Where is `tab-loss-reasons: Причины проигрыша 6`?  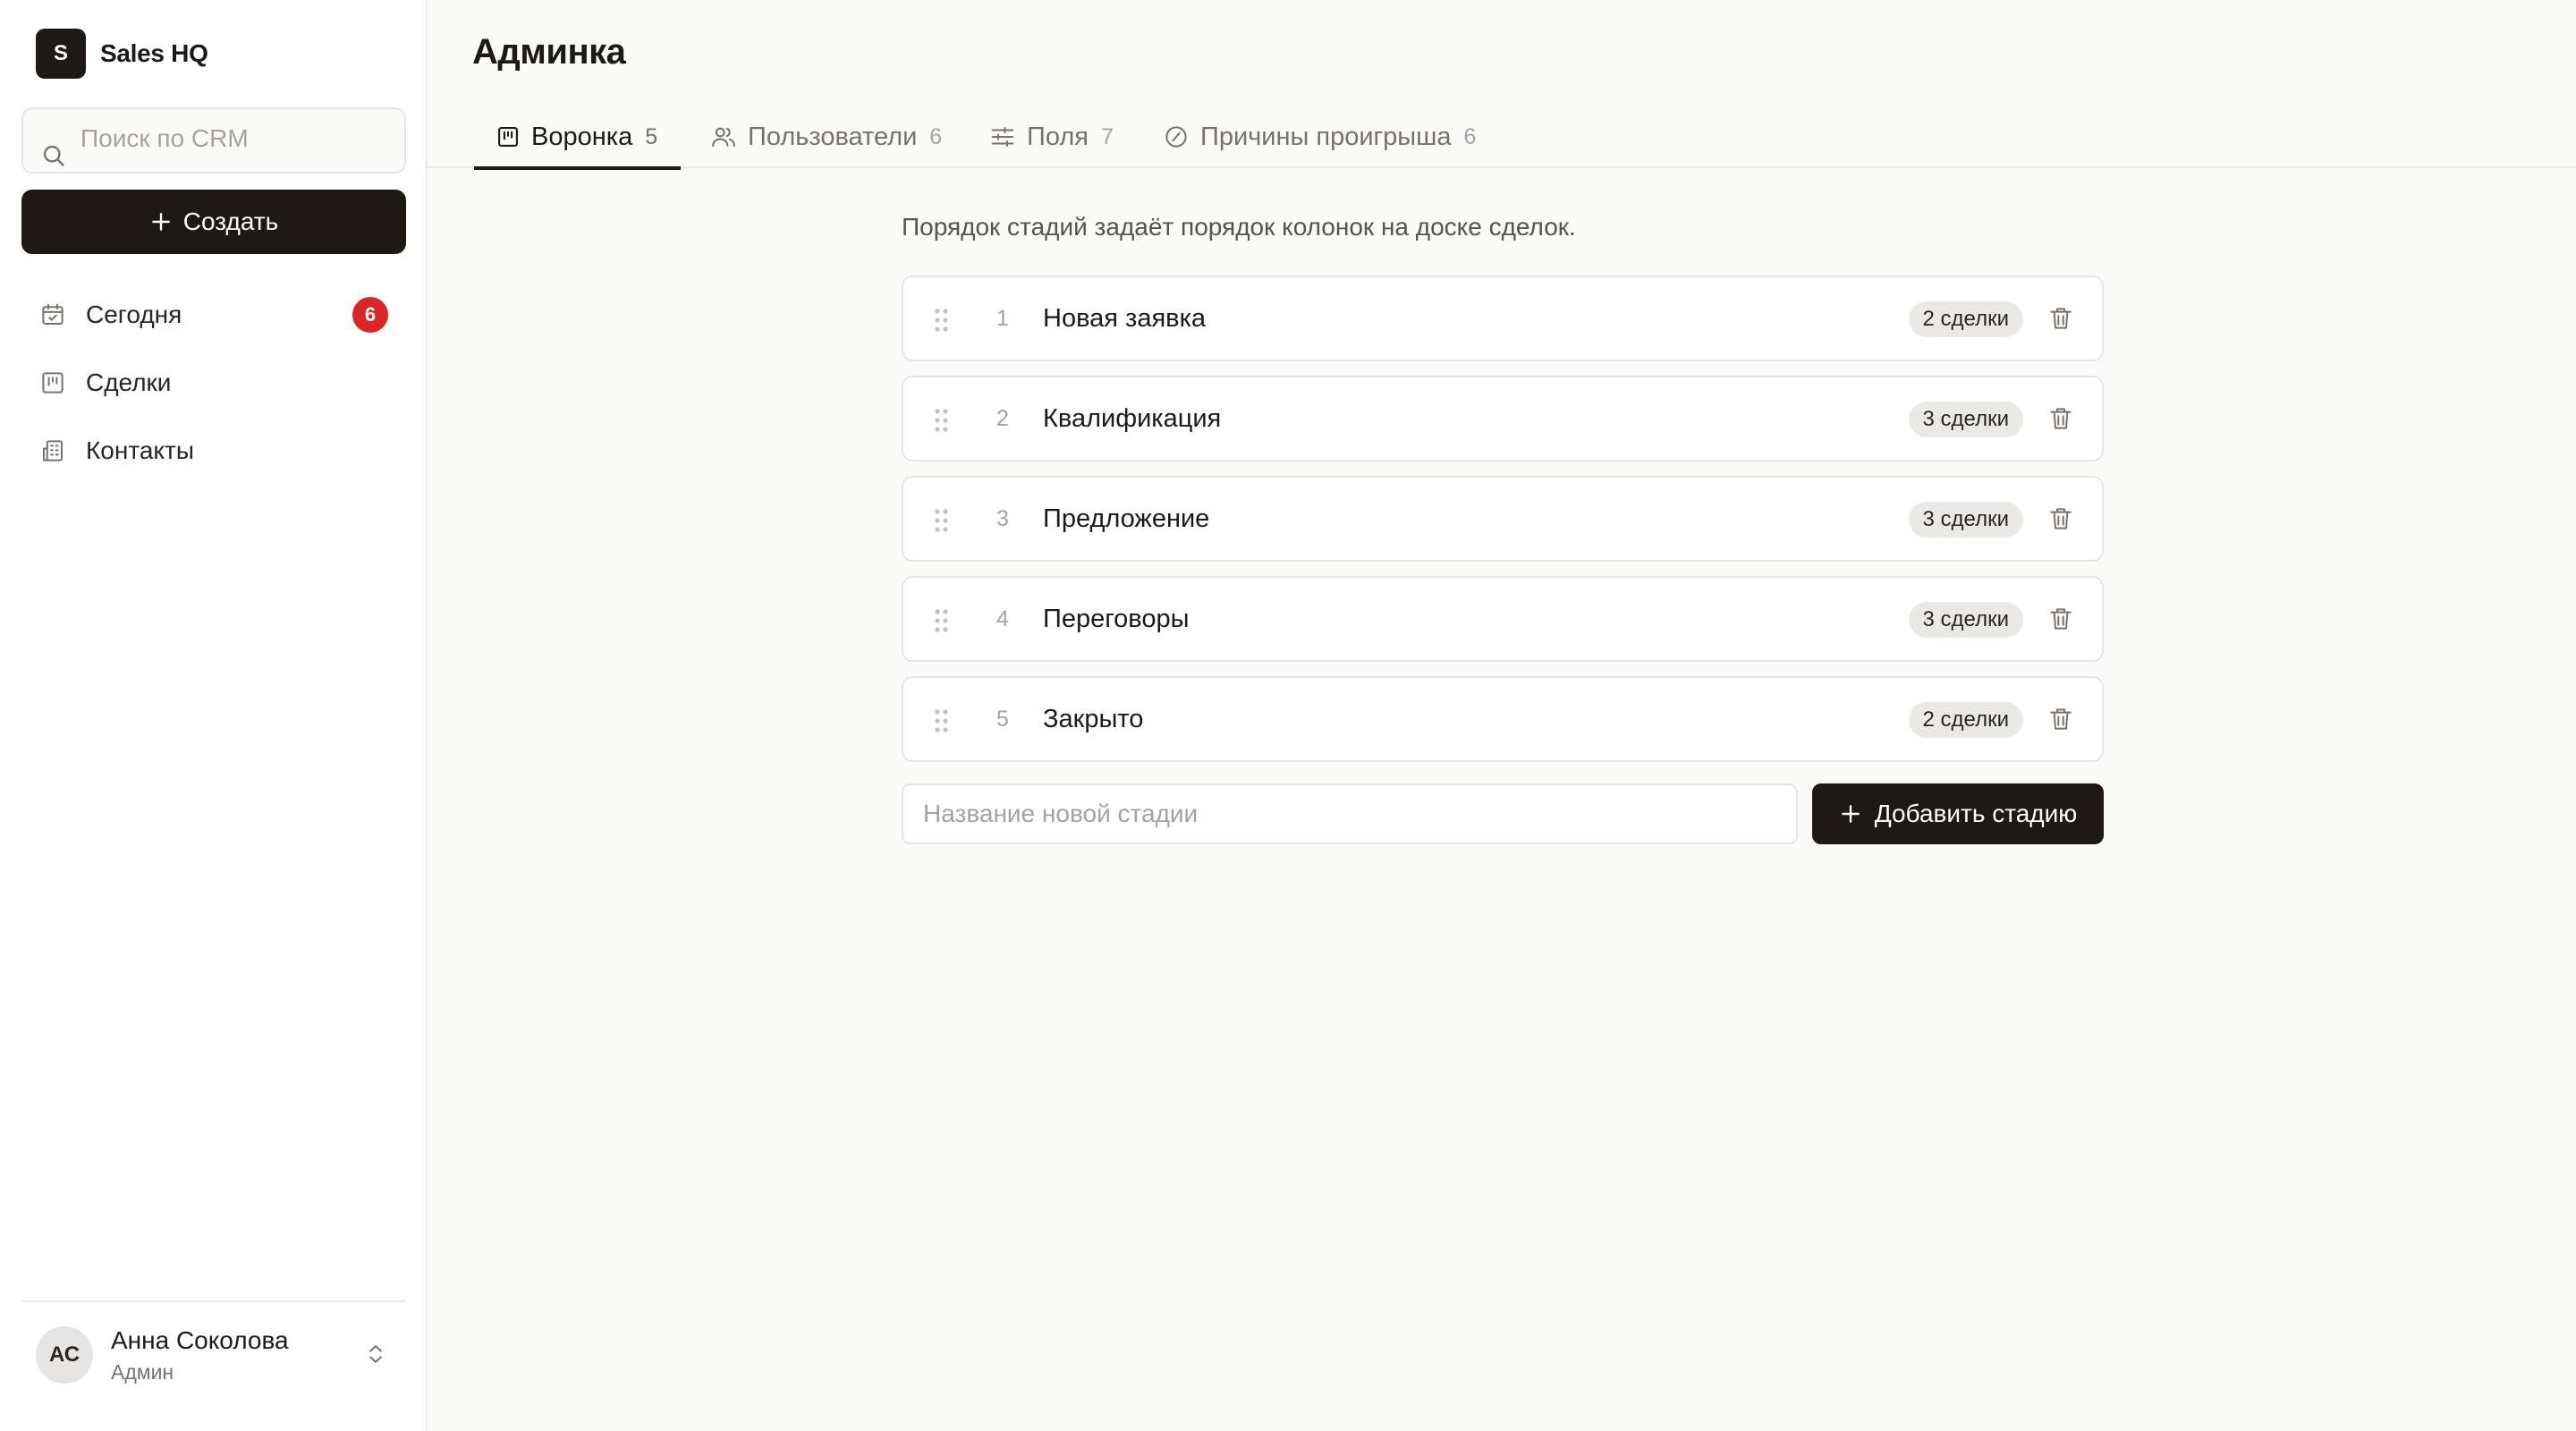
tab-loss-reasons: Причины проигрыша 6 is located at coordinates (1319, 137).